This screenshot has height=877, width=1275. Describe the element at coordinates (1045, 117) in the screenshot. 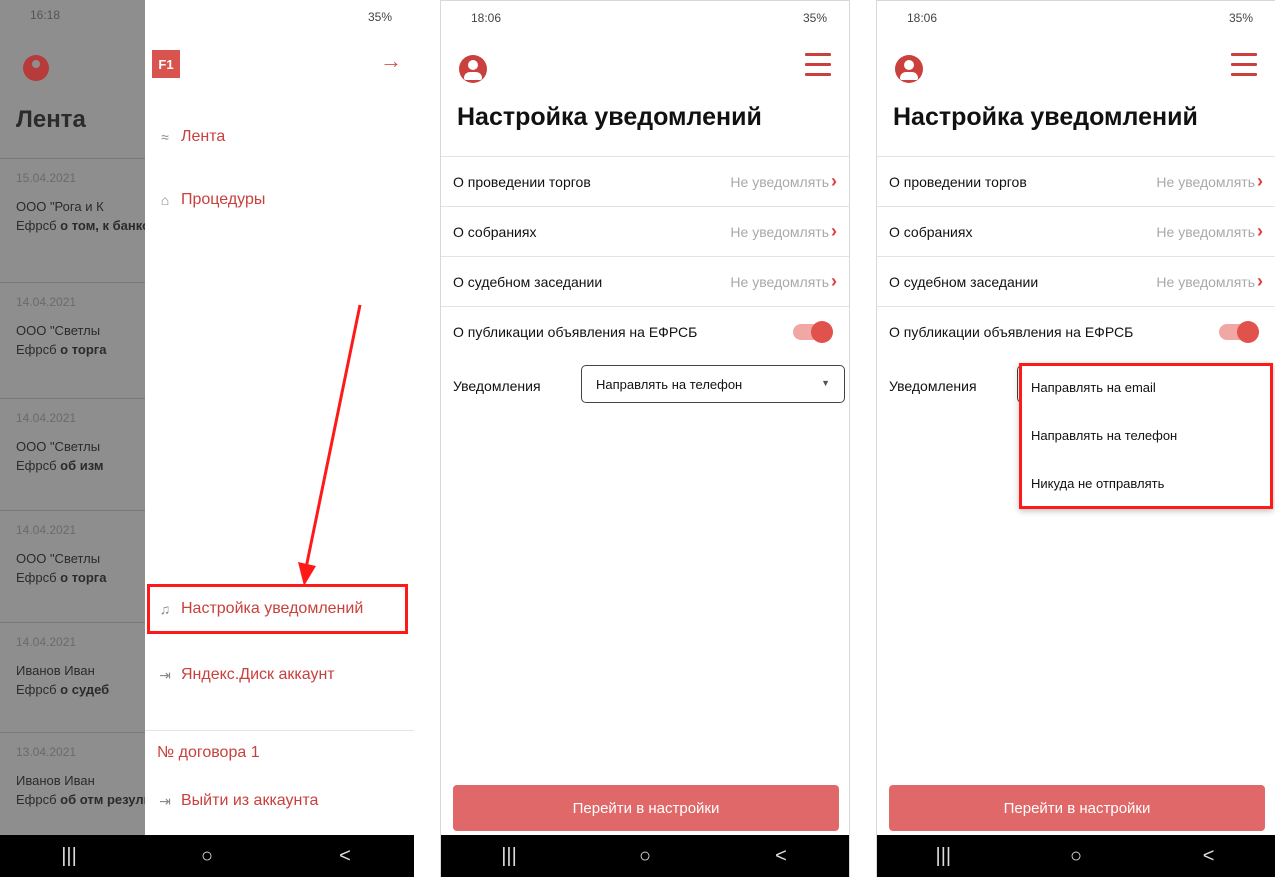

I see `page-title: Настройка уведомлений` at that location.